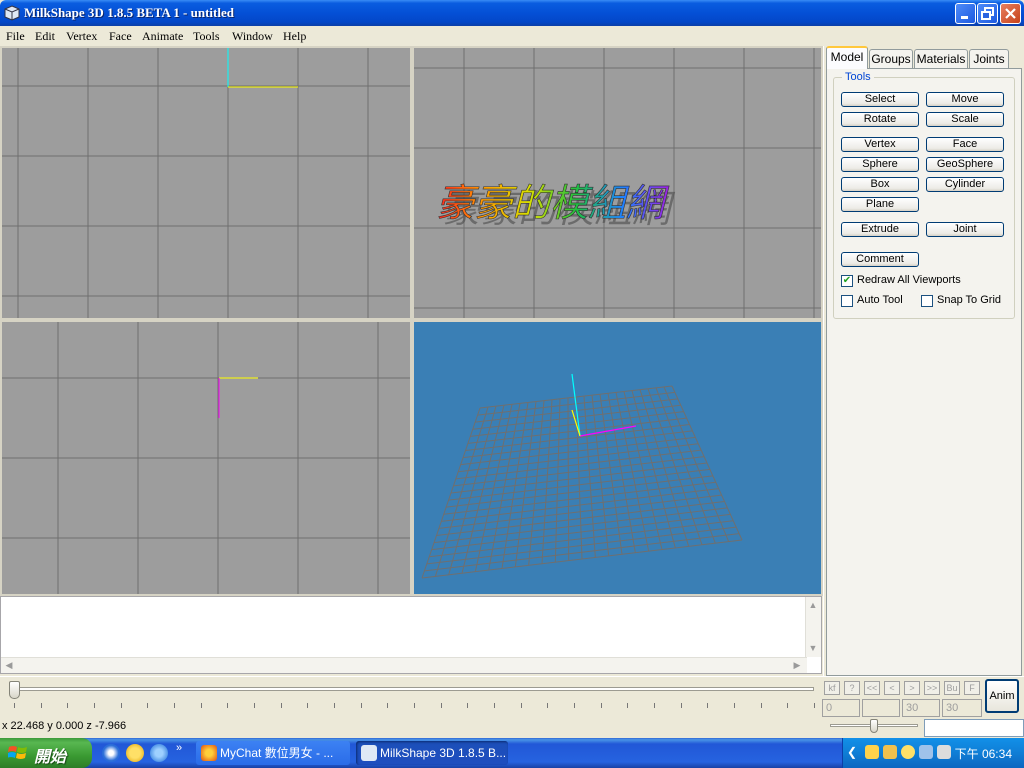 The width and height of the screenshot is (1024, 768). I want to click on internet-explorer-icon, so click(159, 753).